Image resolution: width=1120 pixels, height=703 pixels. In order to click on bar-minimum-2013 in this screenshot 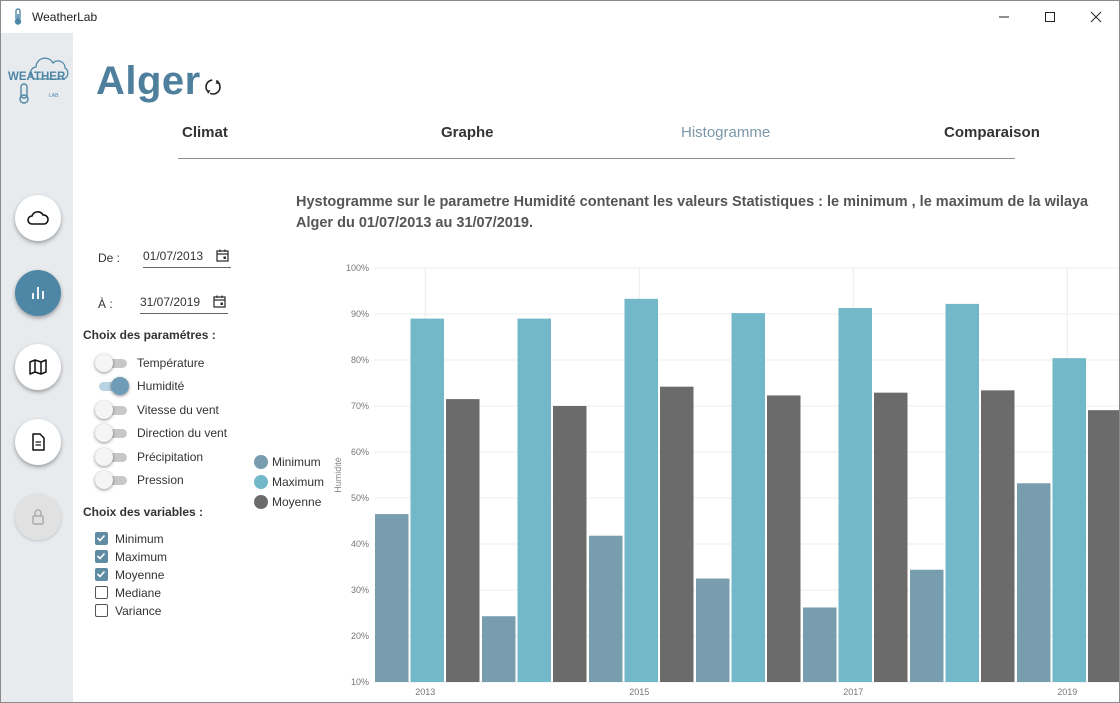, I will do `click(392, 598)`.